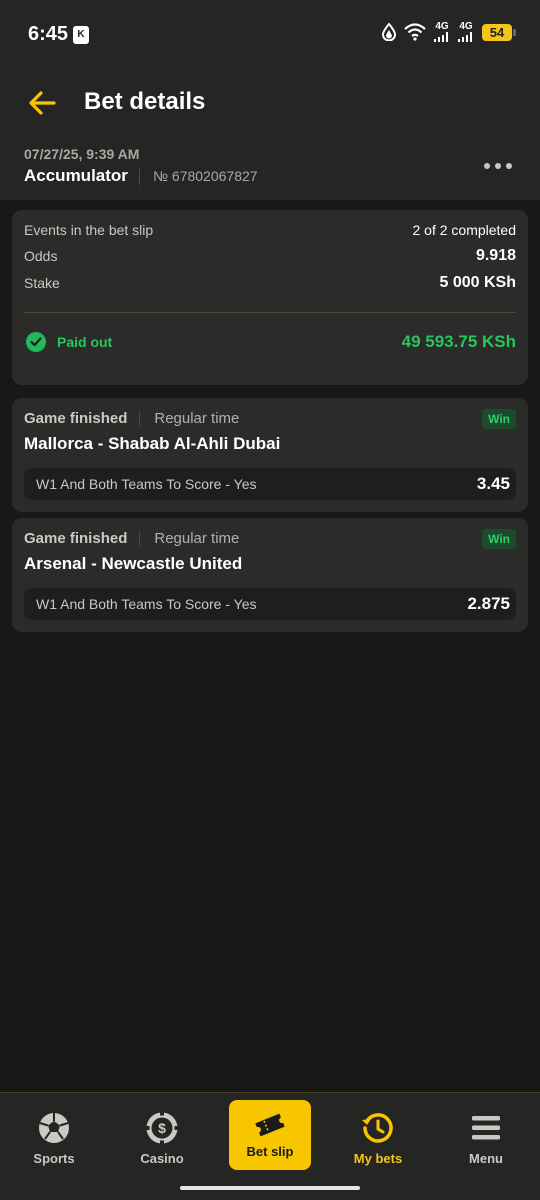 The height and width of the screenshot is (1200, 540). Describe the element at coordinates (270, 1151) in the screenshot. I see `nav-label: Bet slip` at that location.